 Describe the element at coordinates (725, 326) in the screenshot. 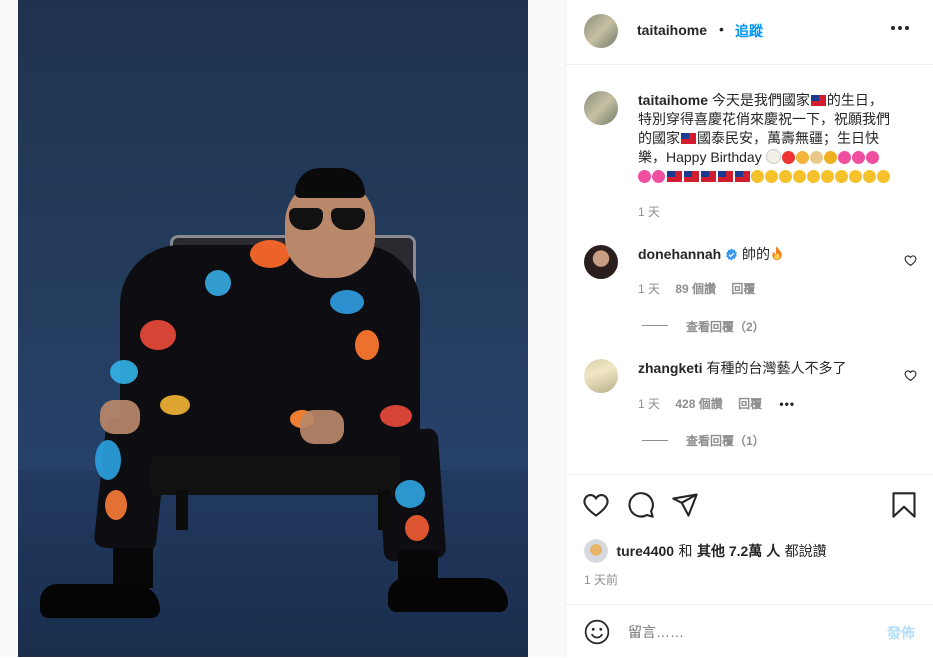

I see `view-replies-button: 查看回覆（2）` at that location.